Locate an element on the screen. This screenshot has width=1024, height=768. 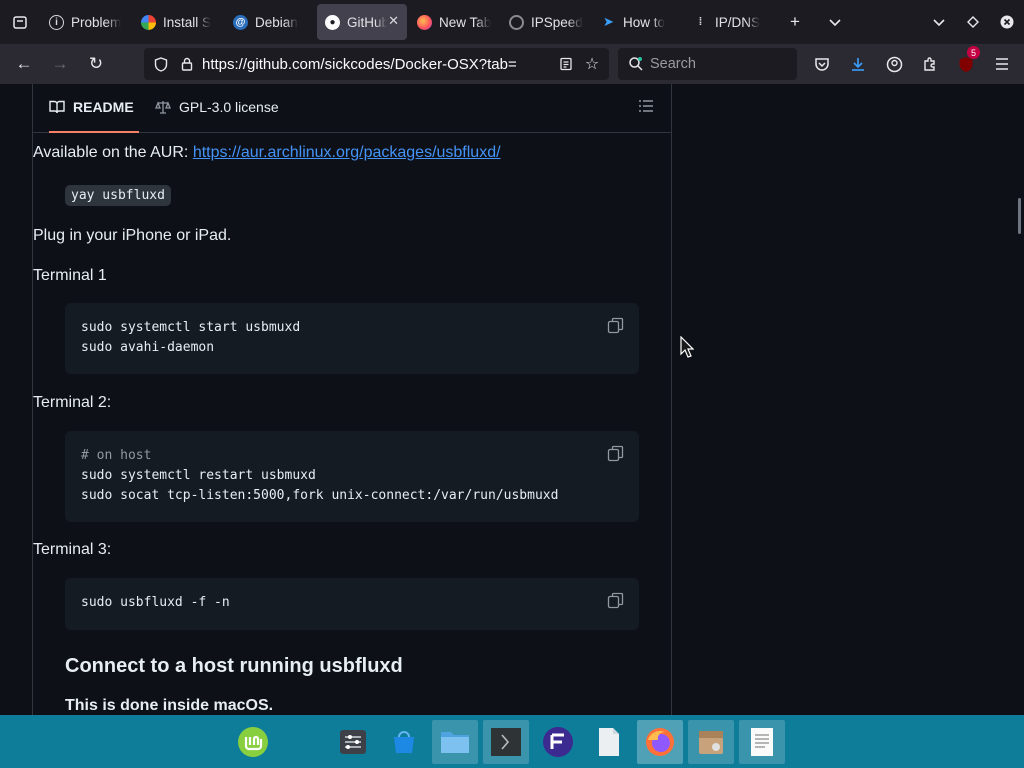
readme-tab-label: README is located at coordinates (103, 107).